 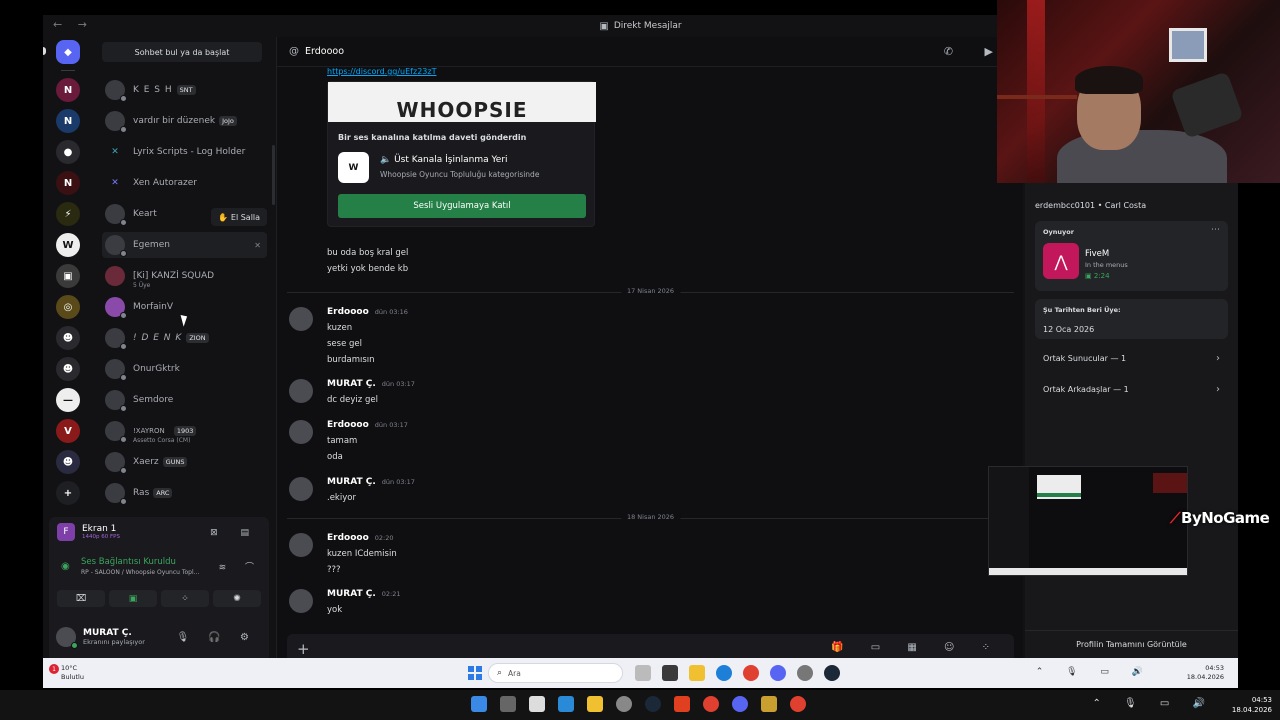 I want to click on message-author: MURAT Ç. 02:21, so click(x=364, y=594).